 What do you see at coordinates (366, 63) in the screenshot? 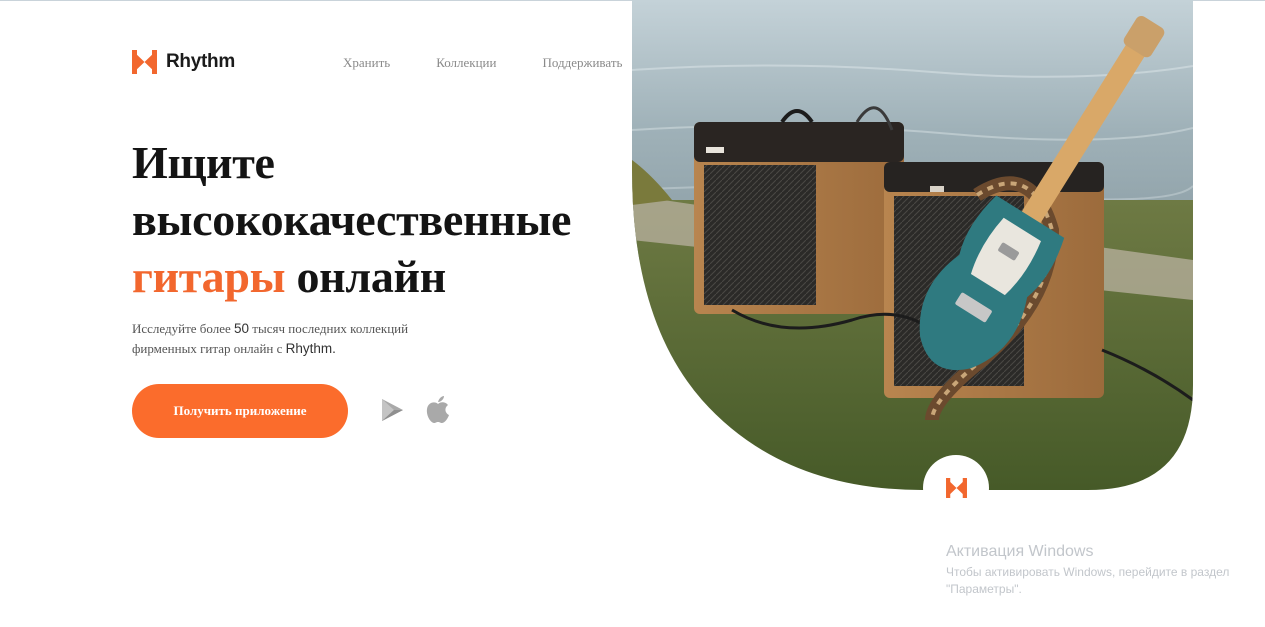
I see `nav-item-store: Хранить` at bounding box center [366, 63].